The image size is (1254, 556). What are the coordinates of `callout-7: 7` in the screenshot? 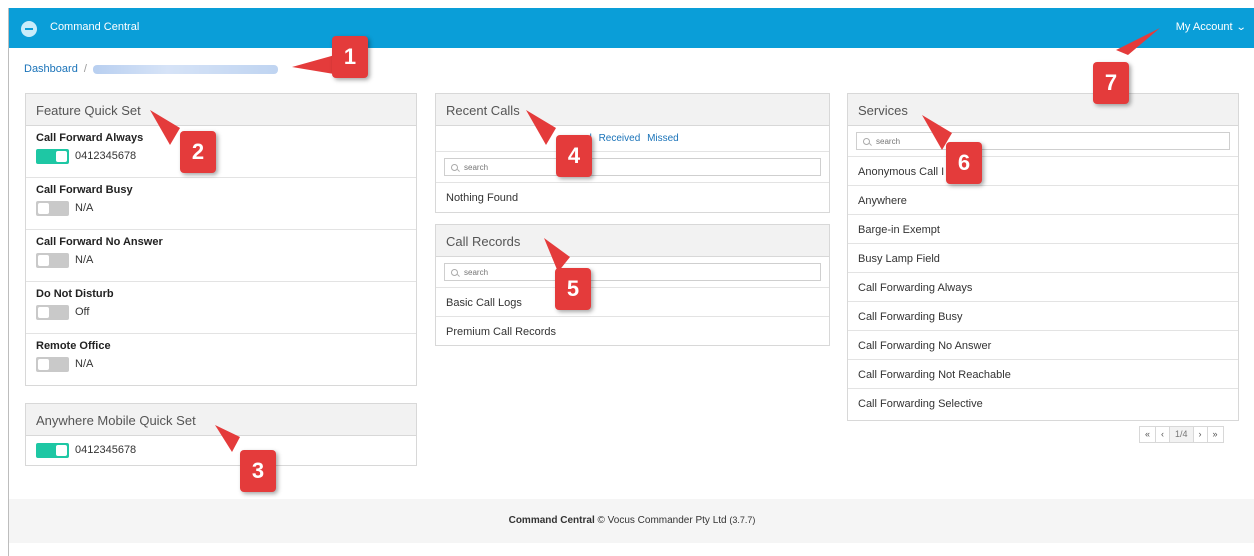 It's located at (1111, 83).